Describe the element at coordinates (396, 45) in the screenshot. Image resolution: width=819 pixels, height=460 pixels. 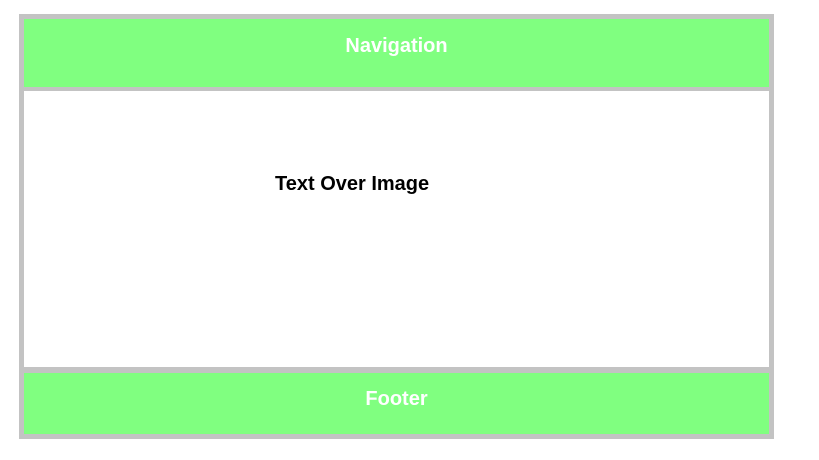
I see `navigation-label: Navigation` at that location.